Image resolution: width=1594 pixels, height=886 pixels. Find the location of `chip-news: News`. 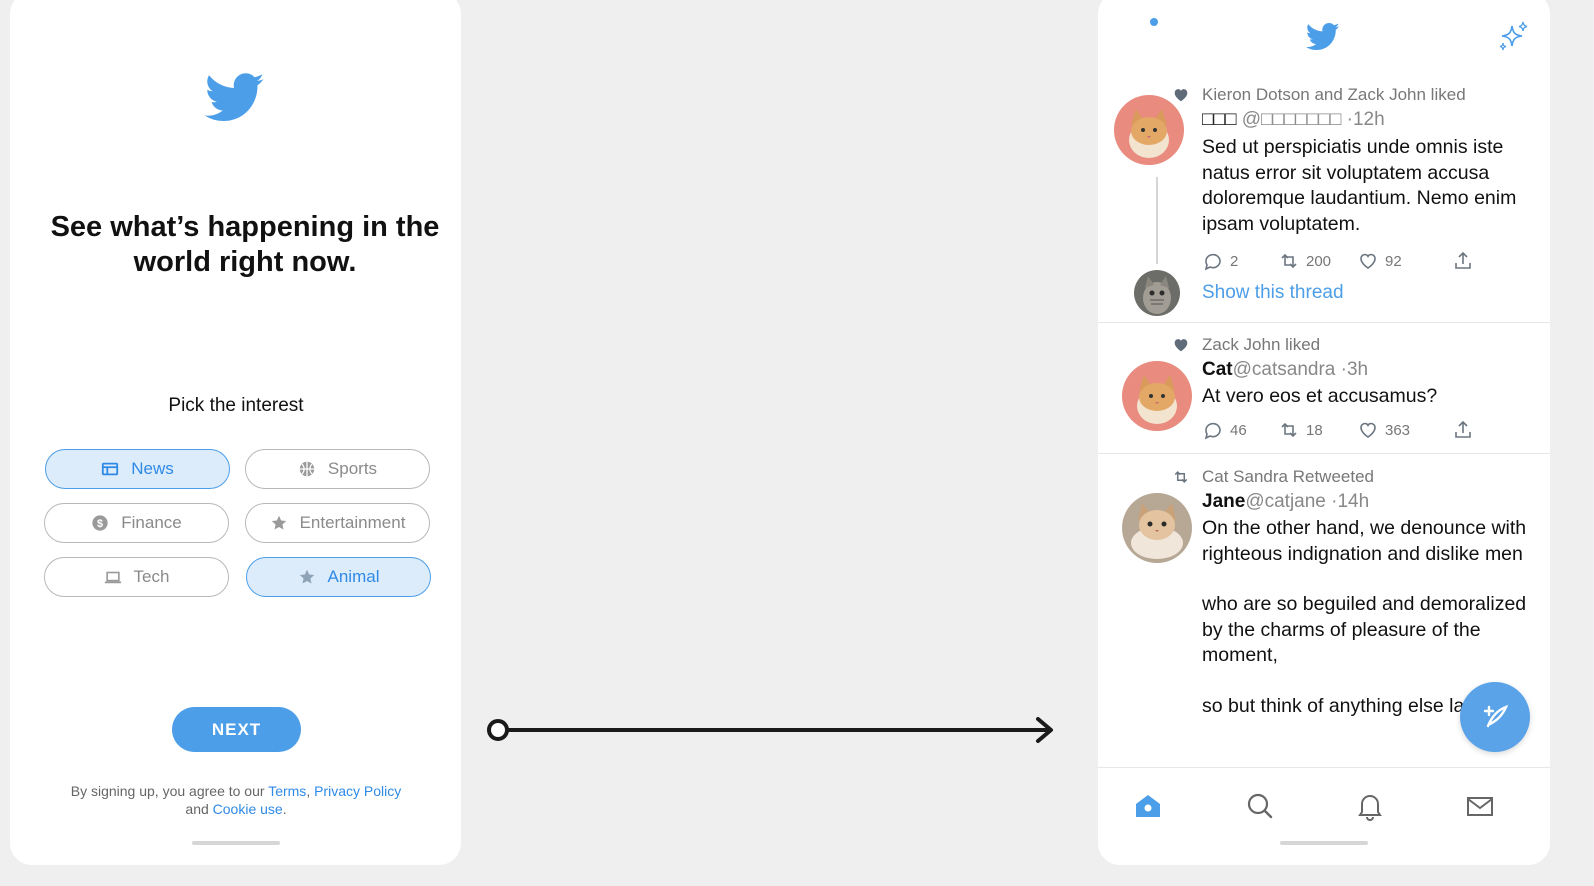

chip-news: News is located at coordinates (137, 469).